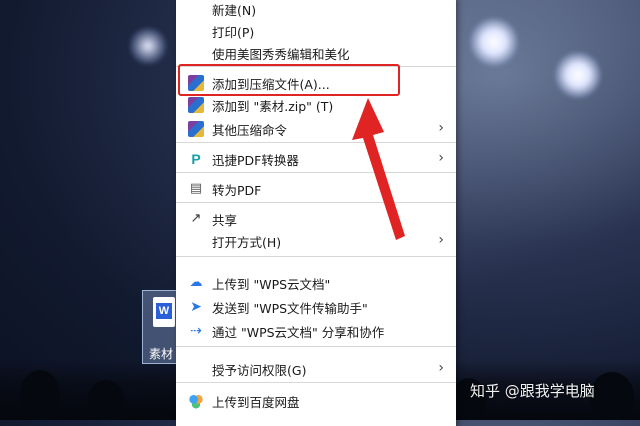 The width and height of the screenshot is (640, 426). I want to click on menu-item-meitu-edit: 使用美图秀秀编辑和美化, so click(316, 53).